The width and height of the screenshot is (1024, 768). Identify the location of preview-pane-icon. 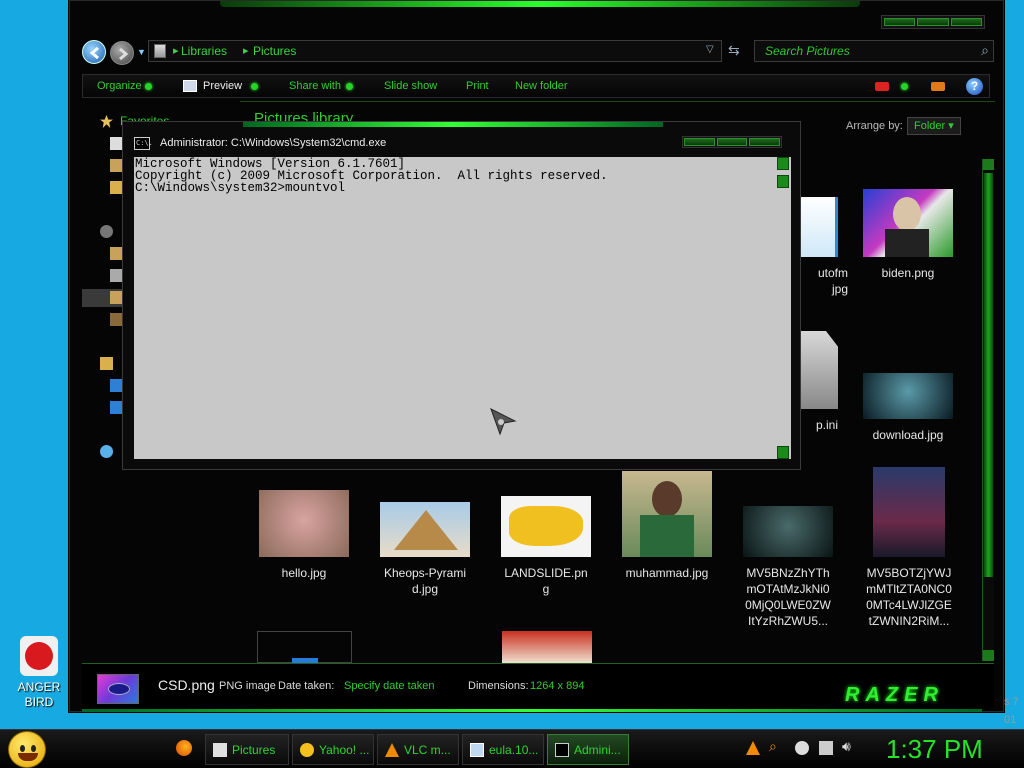
(938, 86).